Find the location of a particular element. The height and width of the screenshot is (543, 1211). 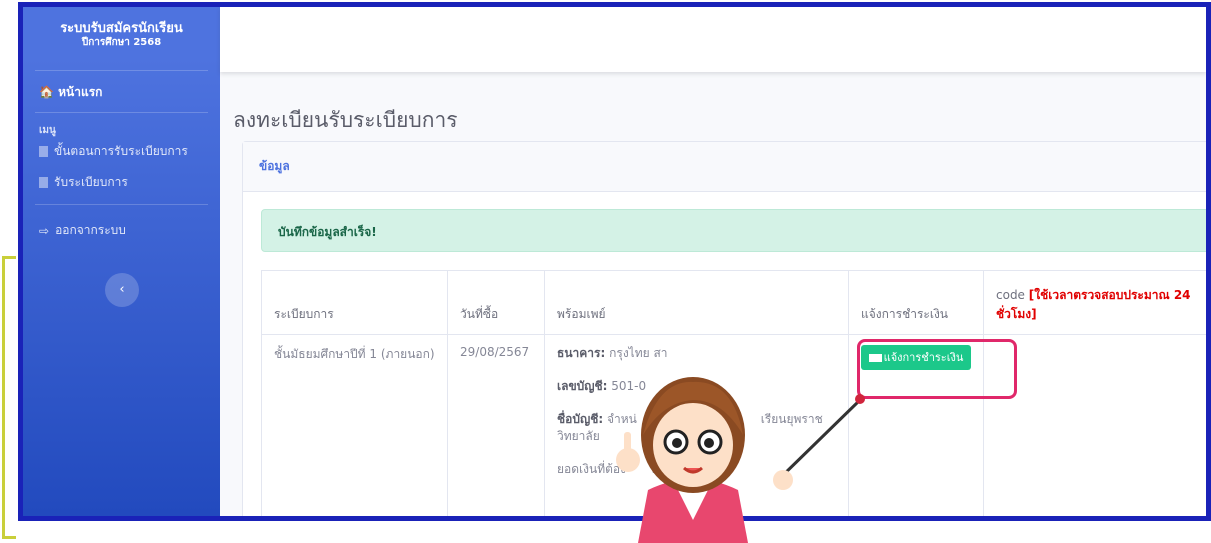

code-note: [ใช้เวลาตรวจสอบประมาณ 24 ชั่วโมง] is located at coordinates (1093, 304).